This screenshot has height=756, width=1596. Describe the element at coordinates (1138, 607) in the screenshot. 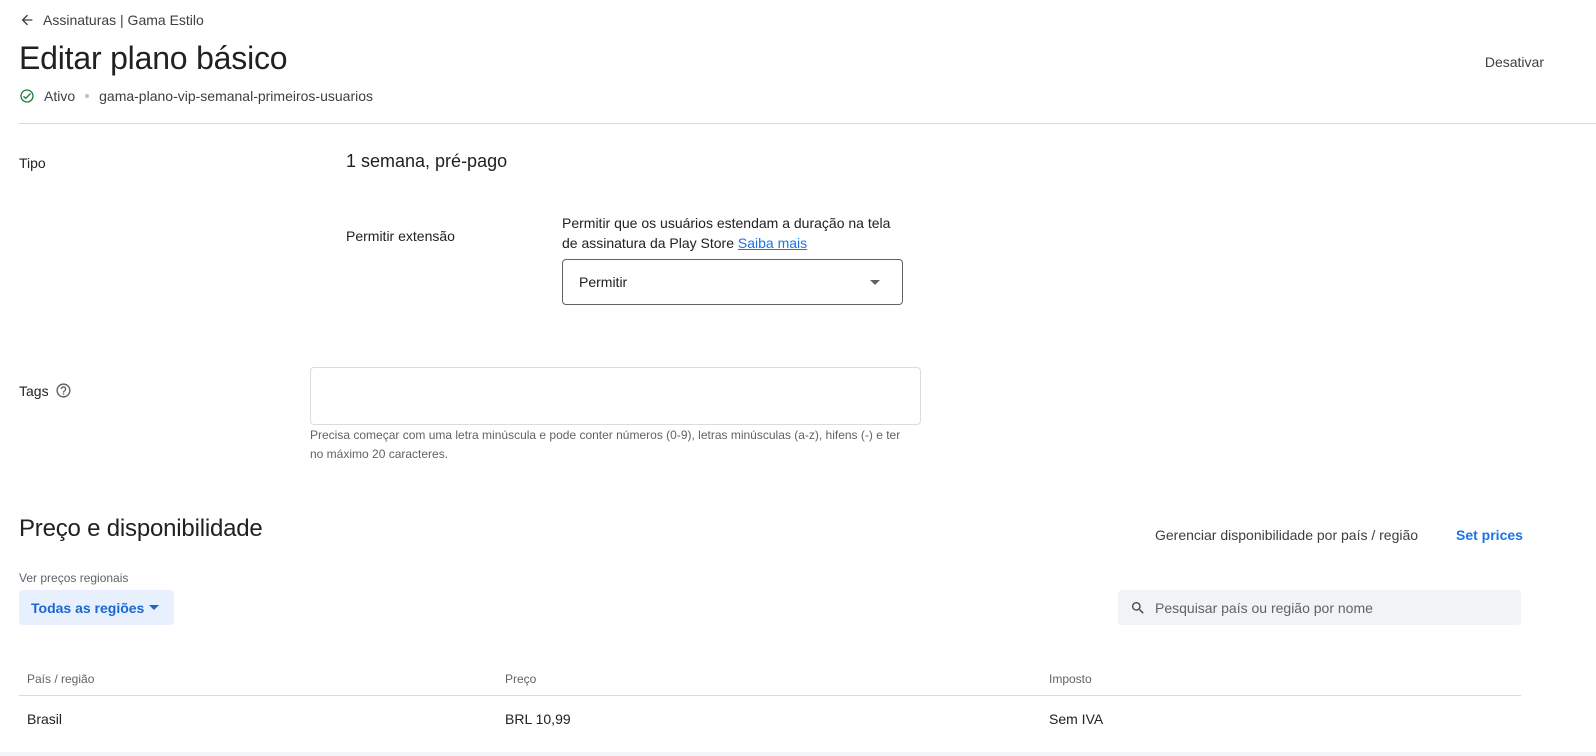

I see `search-icon` at that location.